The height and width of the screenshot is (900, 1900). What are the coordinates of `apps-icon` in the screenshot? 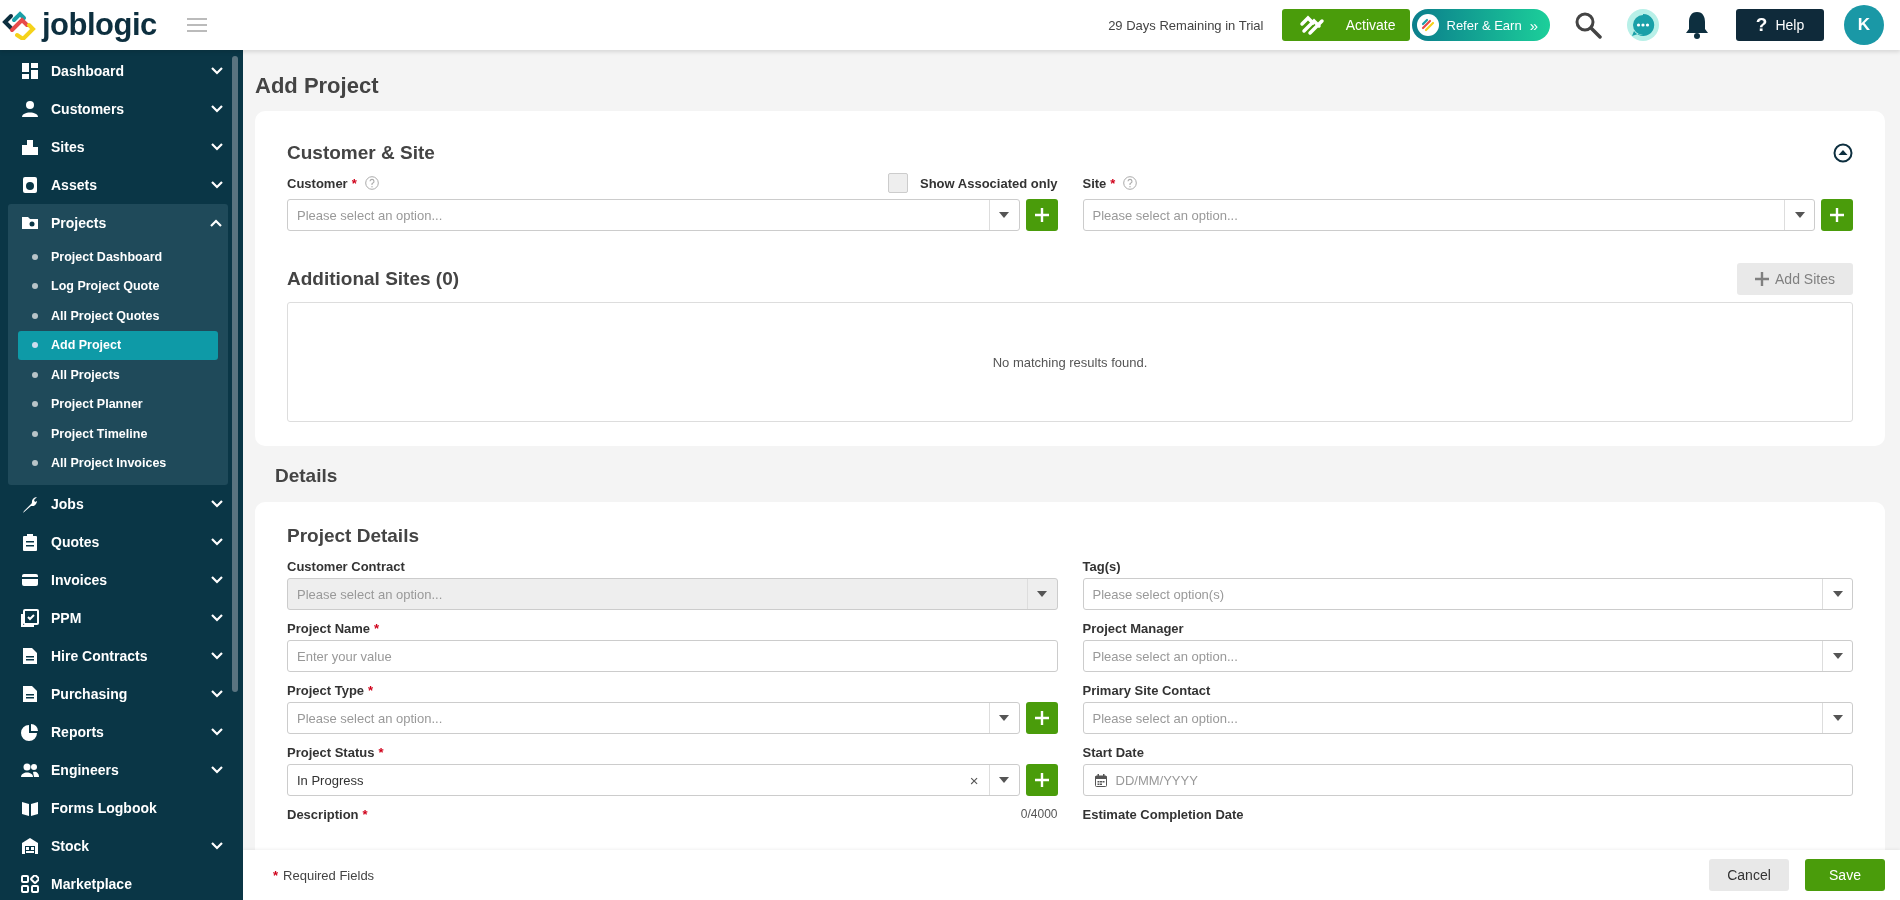 It's located at (30, 884).